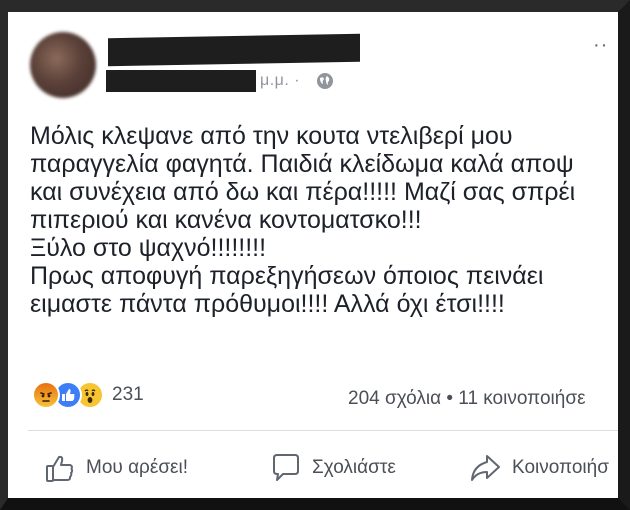  I want to click on comments-shares-count: 204 σχόλια • 11 κοινοποιήσε, so click(467, 399).